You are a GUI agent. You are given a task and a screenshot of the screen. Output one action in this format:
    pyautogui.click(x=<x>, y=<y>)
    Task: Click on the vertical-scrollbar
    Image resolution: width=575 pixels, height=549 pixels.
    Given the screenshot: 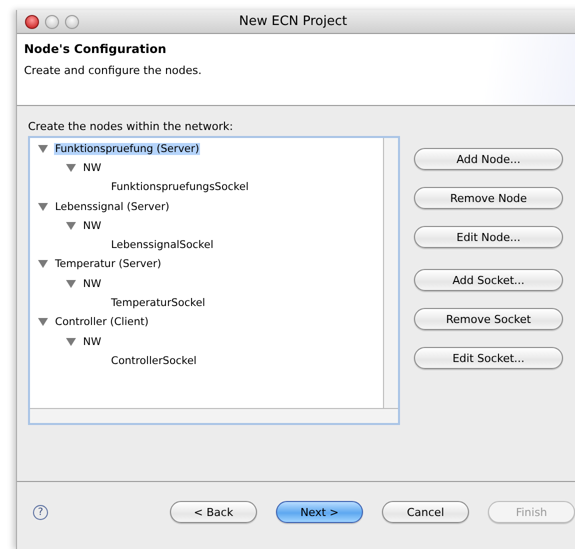 What is the action you would take?
    pyautogui.click(x=390, y=273)
    